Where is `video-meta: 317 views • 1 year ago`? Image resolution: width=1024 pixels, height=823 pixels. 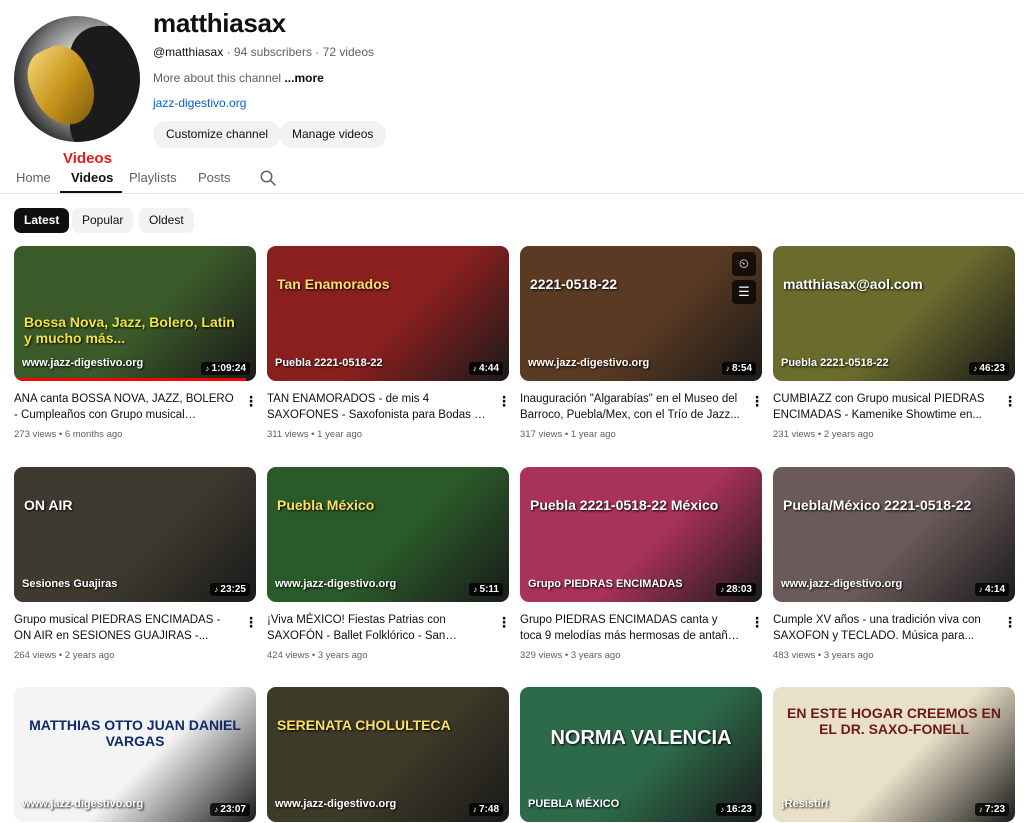
video-meta: 317 views • 1 year ago is located at coordinates (568, 434).